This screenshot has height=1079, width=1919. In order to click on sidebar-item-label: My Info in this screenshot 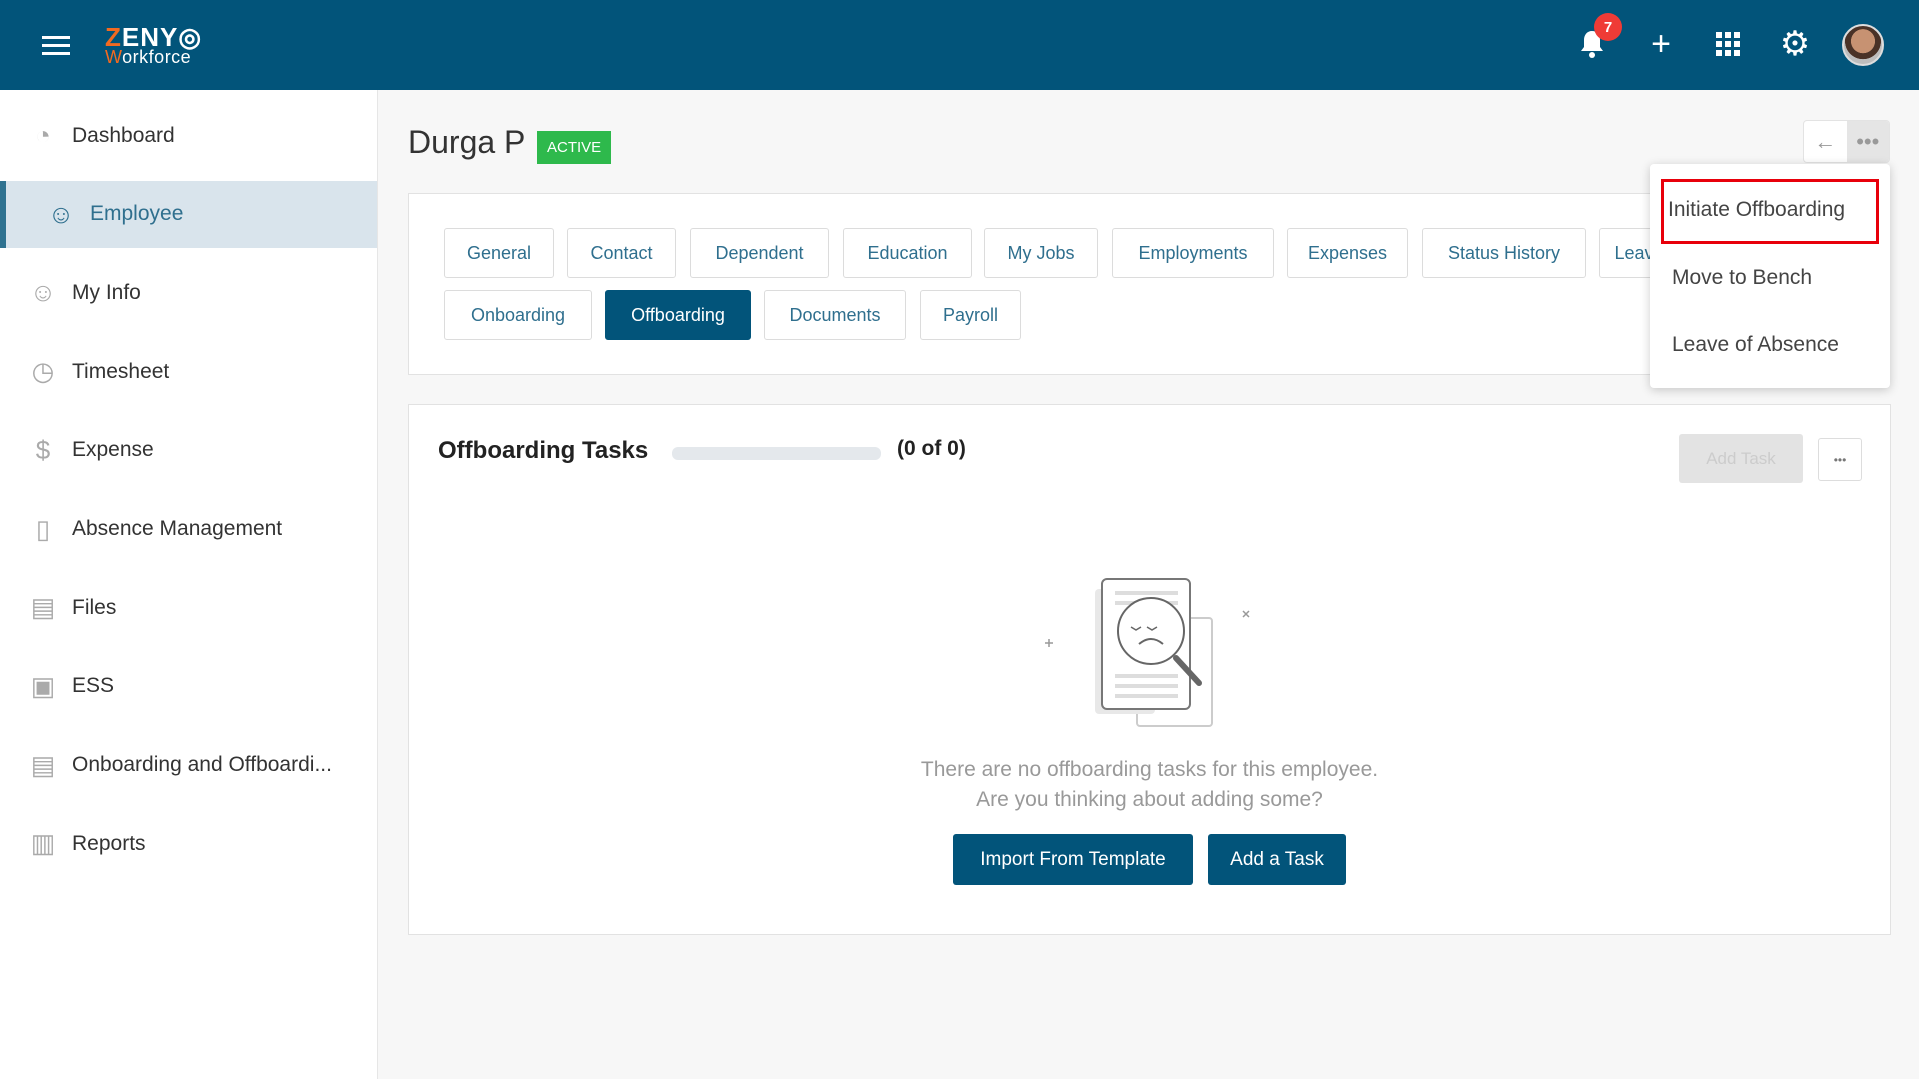, I will do `click(106, 292)`.